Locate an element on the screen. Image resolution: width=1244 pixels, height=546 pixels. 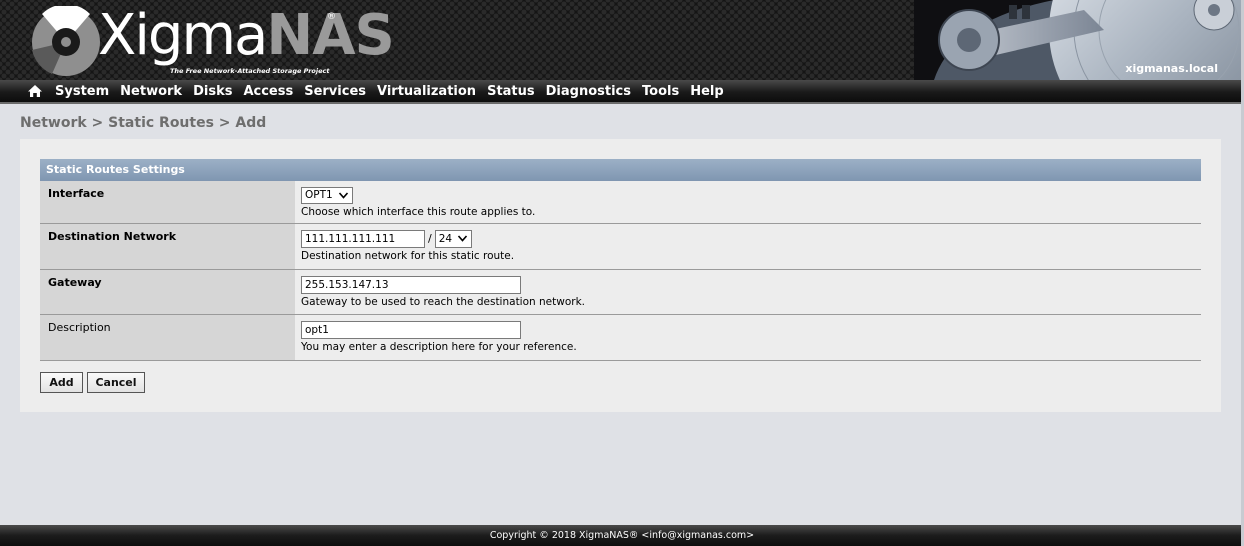
gateway-label: Gateway is located at coordinates (167, 292).